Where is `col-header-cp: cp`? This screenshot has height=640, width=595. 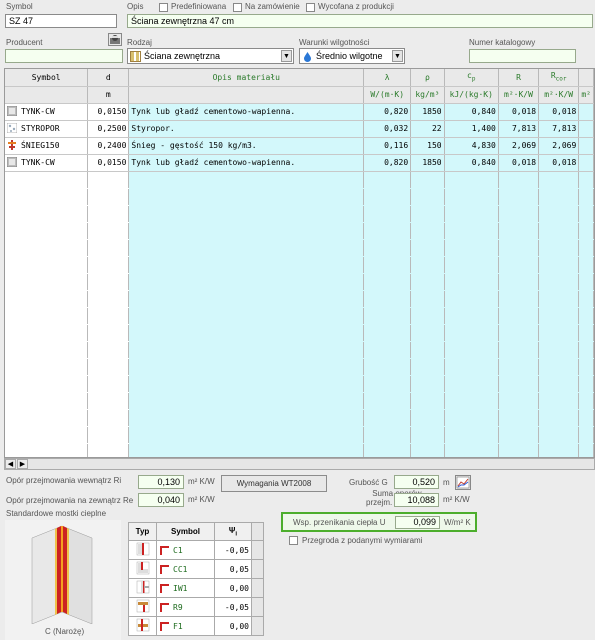
col-header-cp: cp is located at coordinates (471, 78).